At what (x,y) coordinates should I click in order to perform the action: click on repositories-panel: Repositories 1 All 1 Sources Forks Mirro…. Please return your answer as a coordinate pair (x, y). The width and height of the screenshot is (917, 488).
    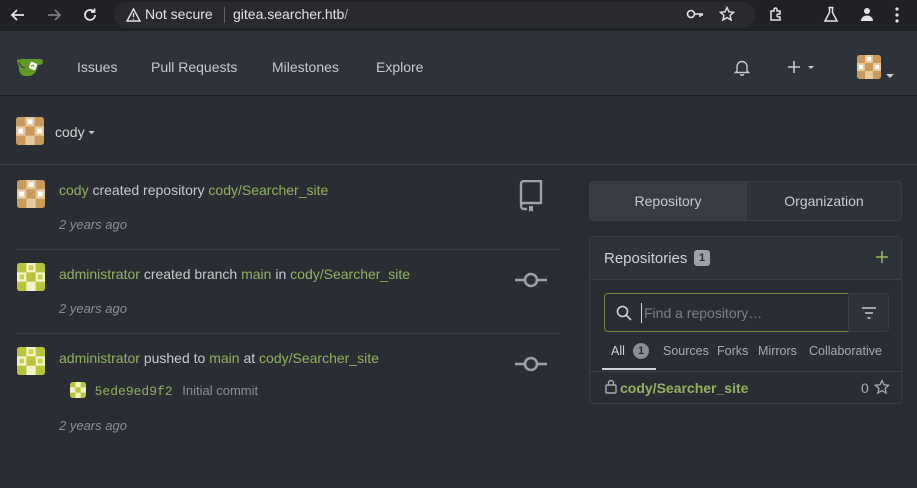
    Looking at the image, I should click on (745, 320).